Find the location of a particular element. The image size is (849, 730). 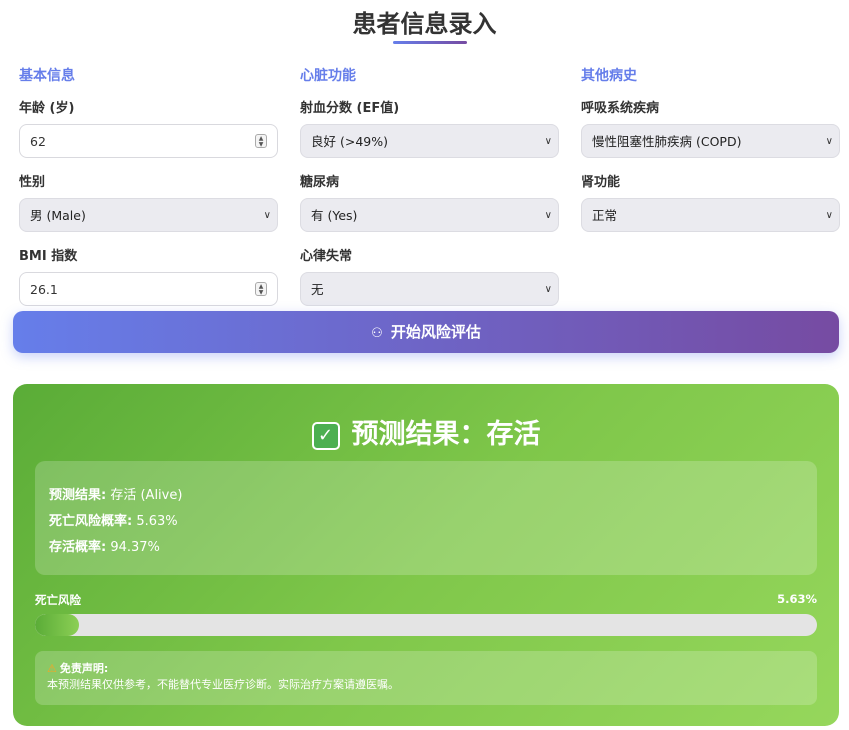

resp-field-group: 呼吸系统疾病 慢性阻塞性肺疾病 (COPD) ∨ is located at coordinates (711, 129).